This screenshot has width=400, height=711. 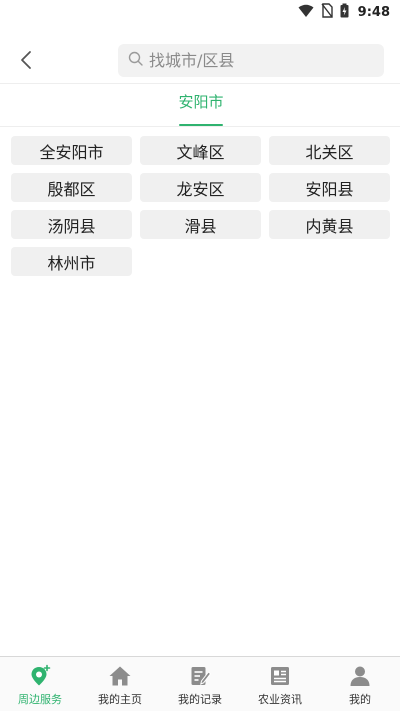 I want to click on tab-divider, so click(x=200, y=126).